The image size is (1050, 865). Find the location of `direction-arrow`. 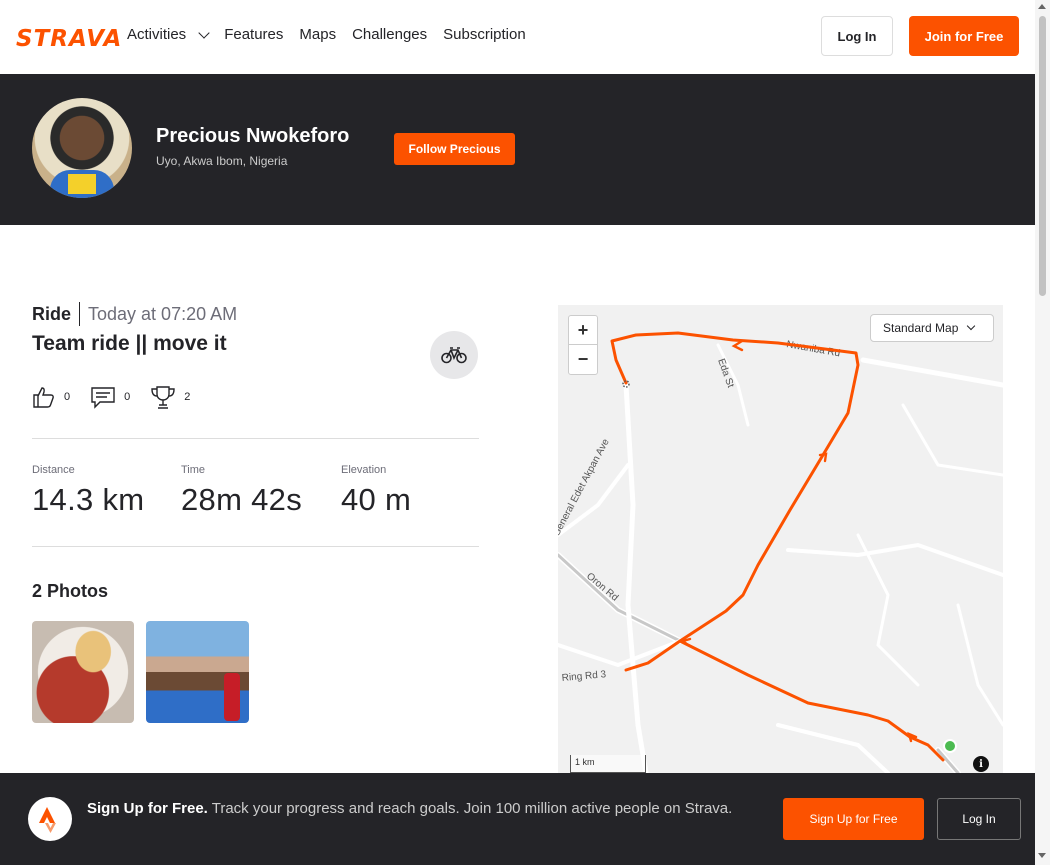

direction-arrow is located at coordinates (737, 345).